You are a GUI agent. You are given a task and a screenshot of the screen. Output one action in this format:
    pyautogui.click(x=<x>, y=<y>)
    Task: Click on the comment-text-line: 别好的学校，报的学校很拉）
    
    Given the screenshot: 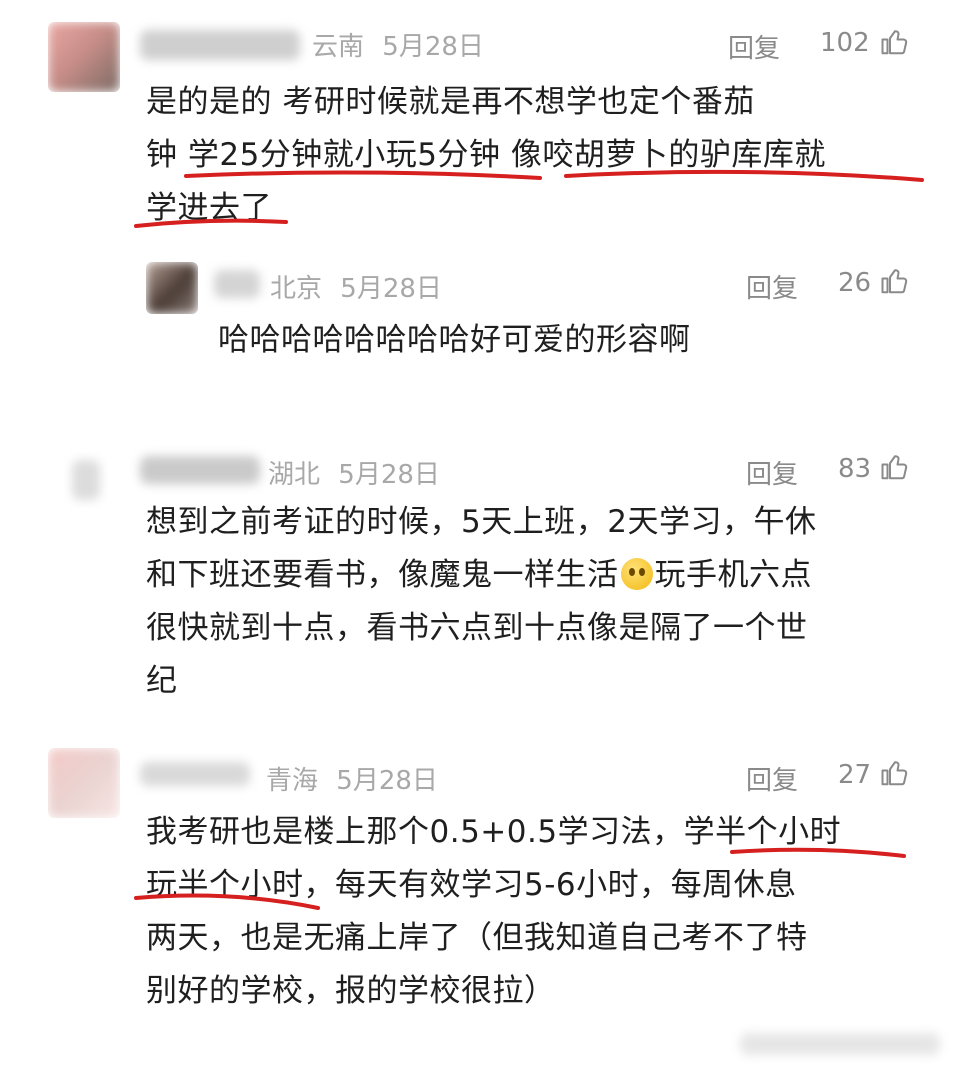 What is the action you would take?
    pyautogui.click(x=351, y=991)
    